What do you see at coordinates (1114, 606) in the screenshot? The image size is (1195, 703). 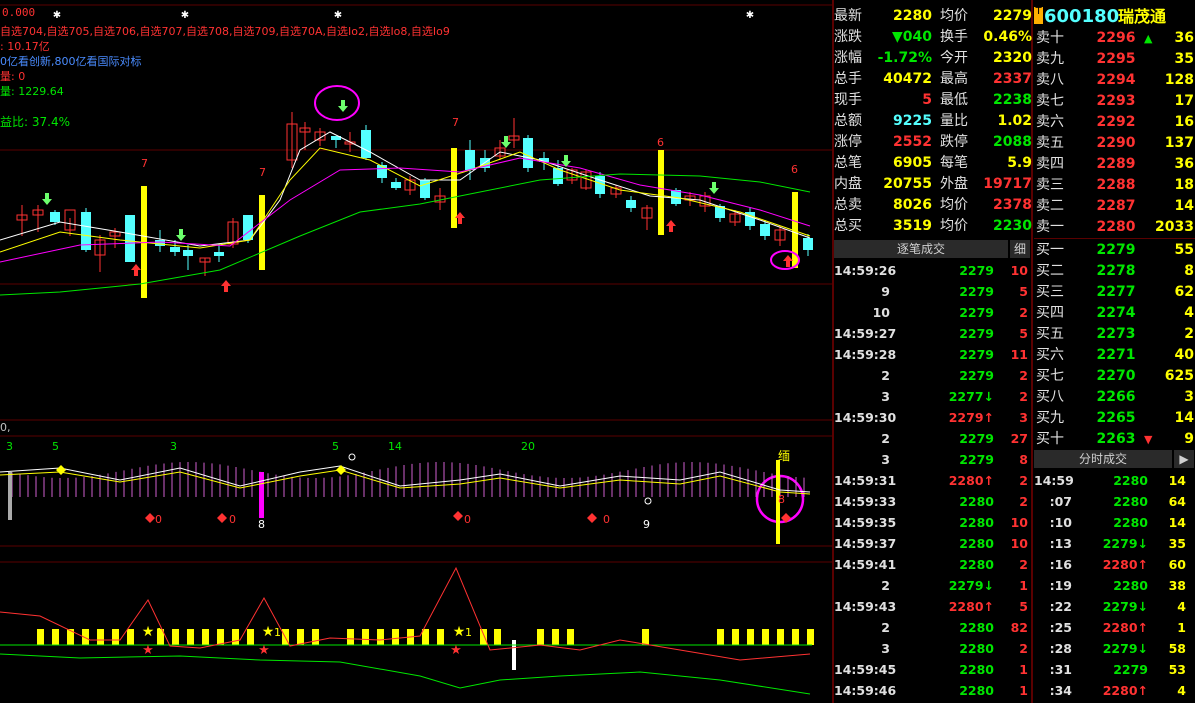 I see `side-tick-row: :22 2279↓ 4` at bounding box center [1114, 606].